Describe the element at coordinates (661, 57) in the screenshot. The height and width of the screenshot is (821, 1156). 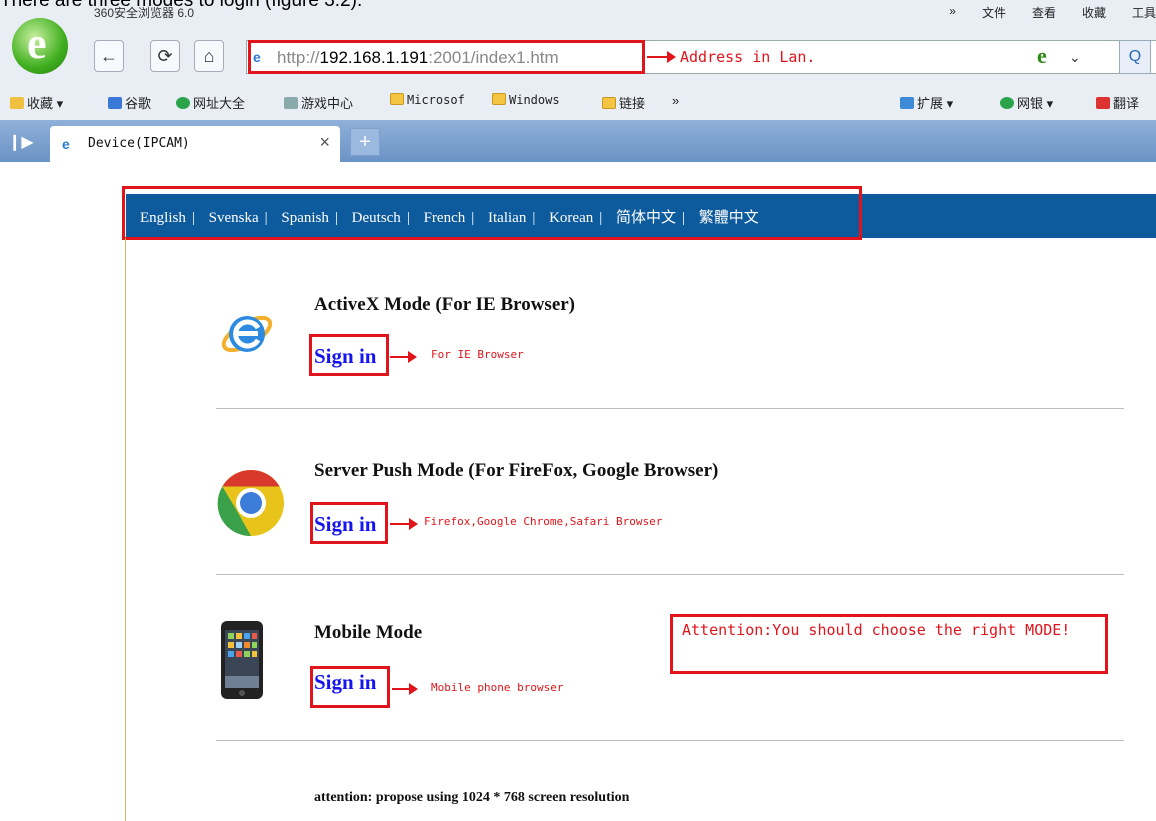
I see `address-arrow` at that location.